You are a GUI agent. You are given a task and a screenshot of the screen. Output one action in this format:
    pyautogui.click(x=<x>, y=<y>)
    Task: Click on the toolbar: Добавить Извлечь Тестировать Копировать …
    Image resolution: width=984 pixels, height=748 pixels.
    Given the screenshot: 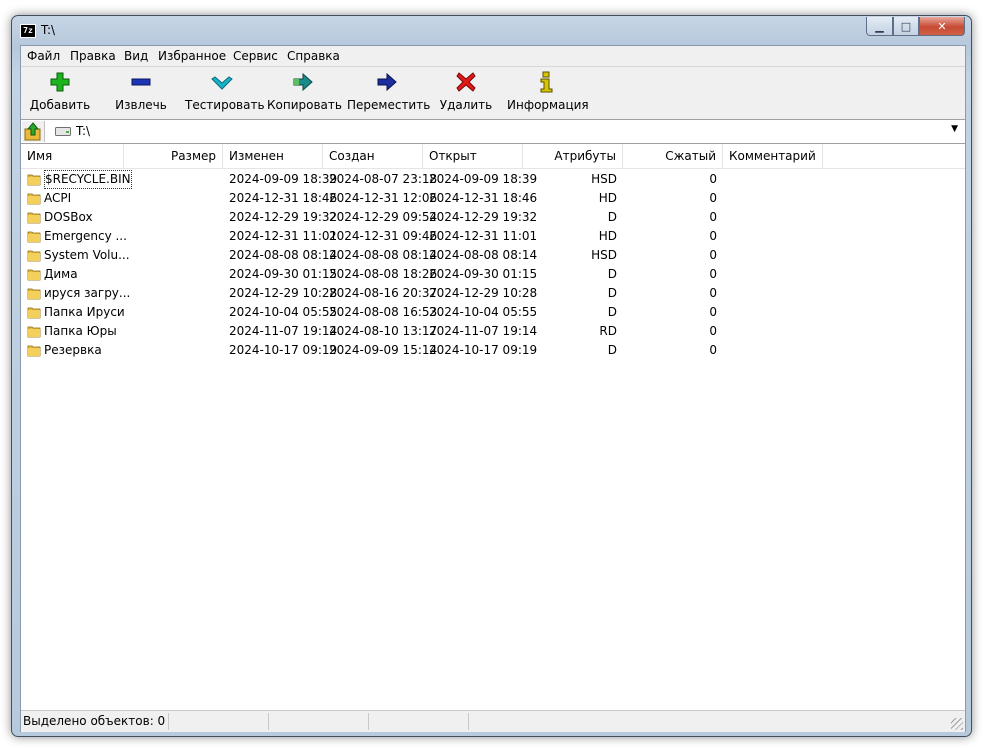 What is the action you would take?
    pyautogui.click(x=493, y=93)
    